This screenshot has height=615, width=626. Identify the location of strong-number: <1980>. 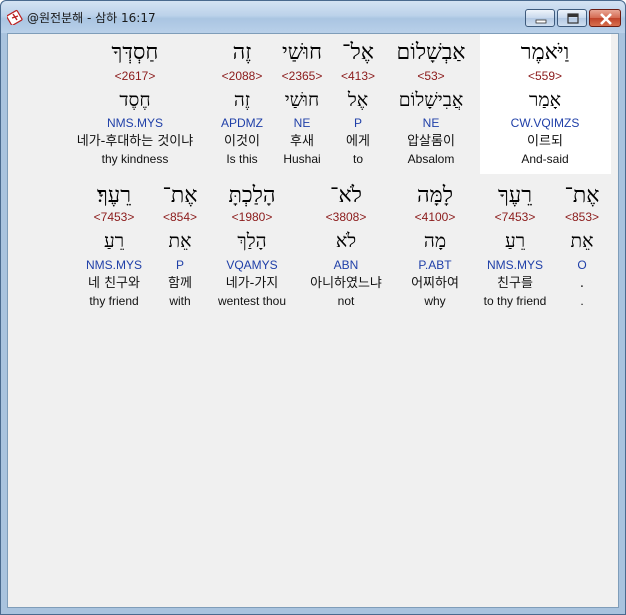
(252, 217).